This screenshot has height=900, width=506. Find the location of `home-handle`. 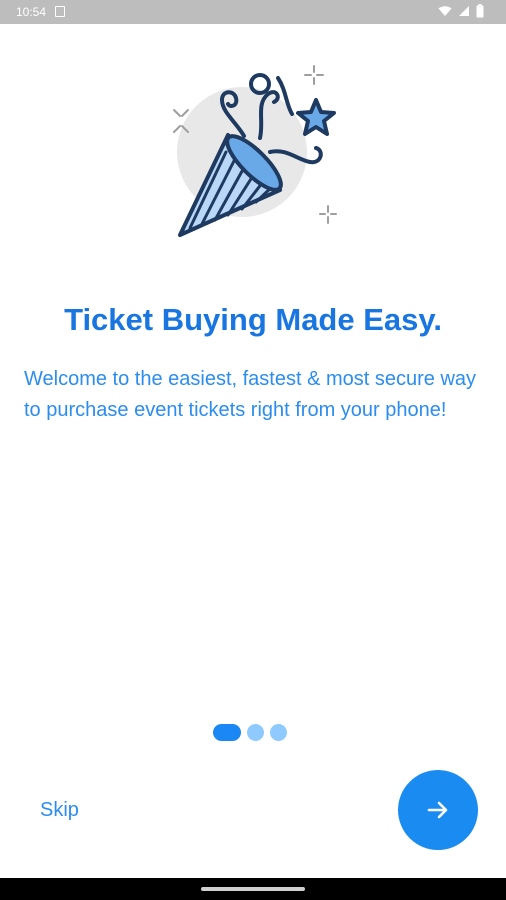

home-handle is located at coordinates (253, 889).